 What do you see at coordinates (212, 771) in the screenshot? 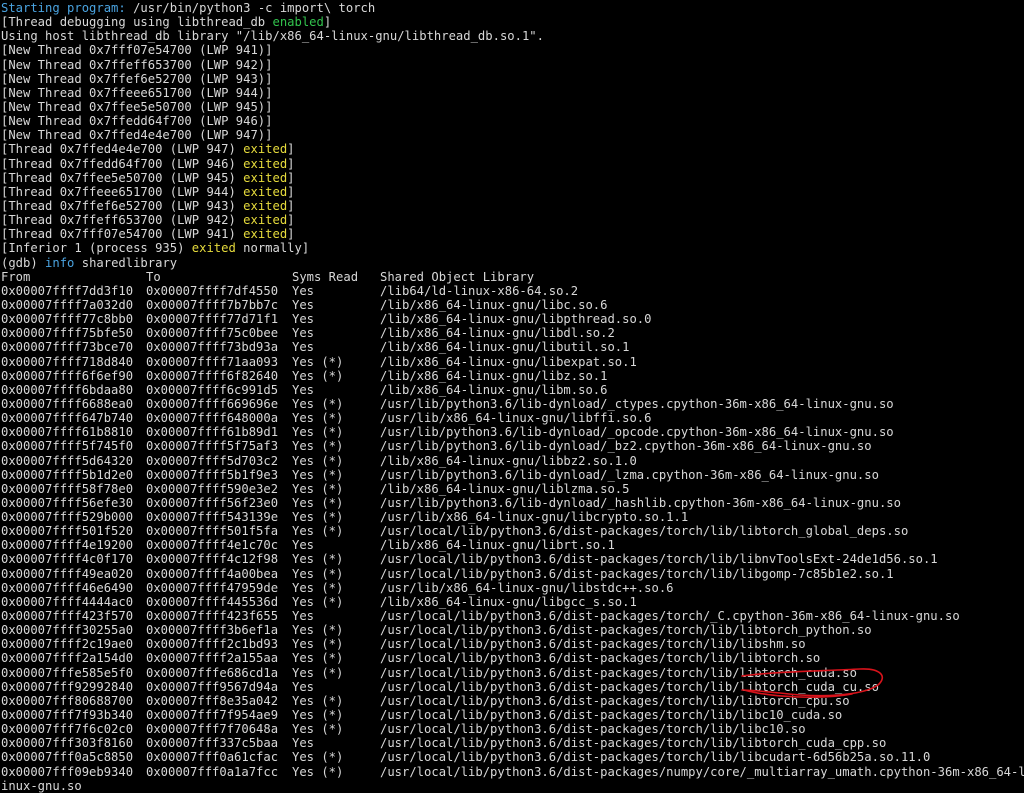
I see `to-address: 0x00007fff0a1a7fcc` at bounding box center [212, 771].